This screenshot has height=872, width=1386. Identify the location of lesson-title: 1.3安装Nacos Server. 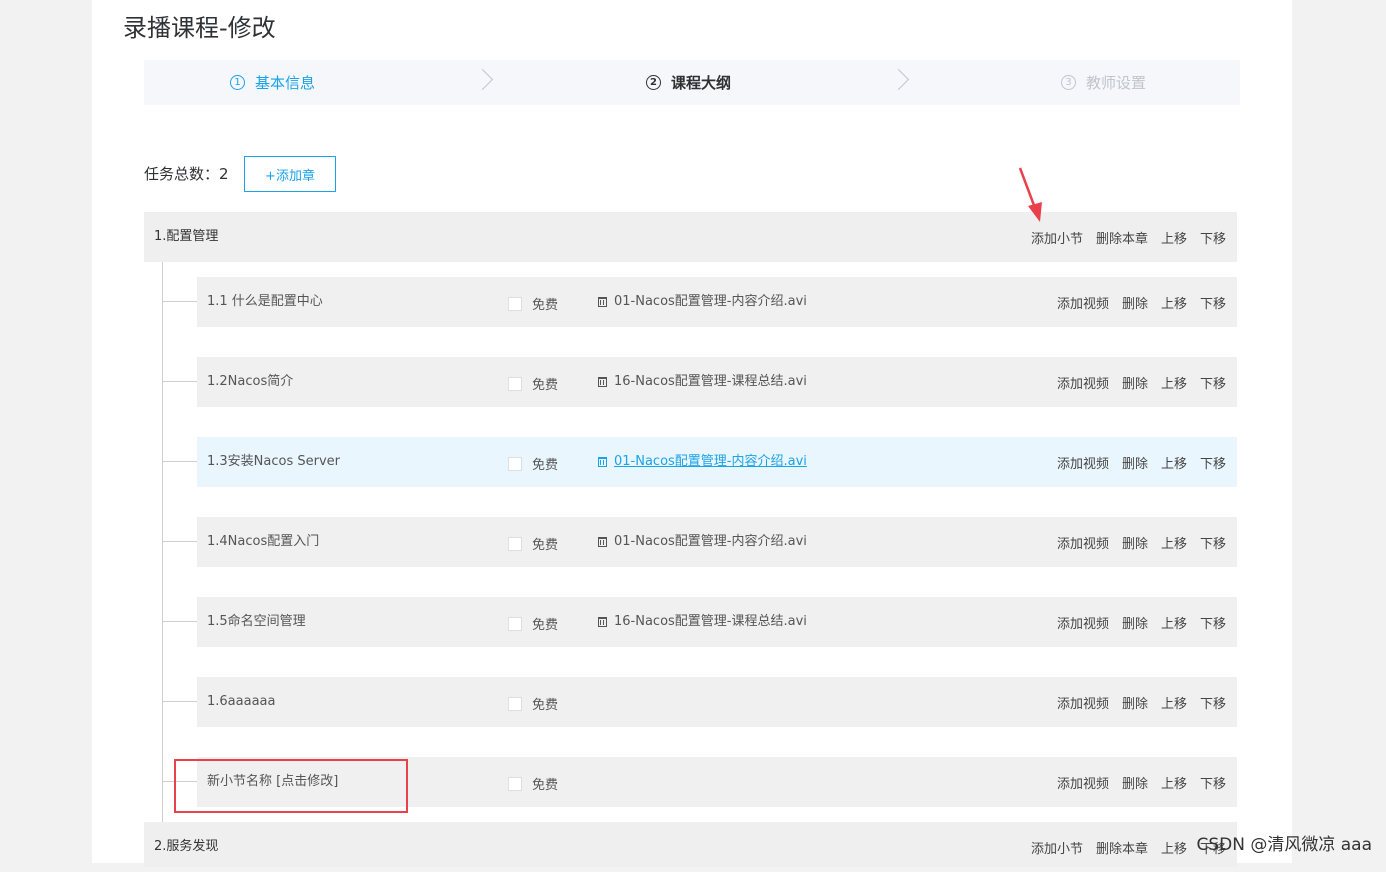
(273, 462).